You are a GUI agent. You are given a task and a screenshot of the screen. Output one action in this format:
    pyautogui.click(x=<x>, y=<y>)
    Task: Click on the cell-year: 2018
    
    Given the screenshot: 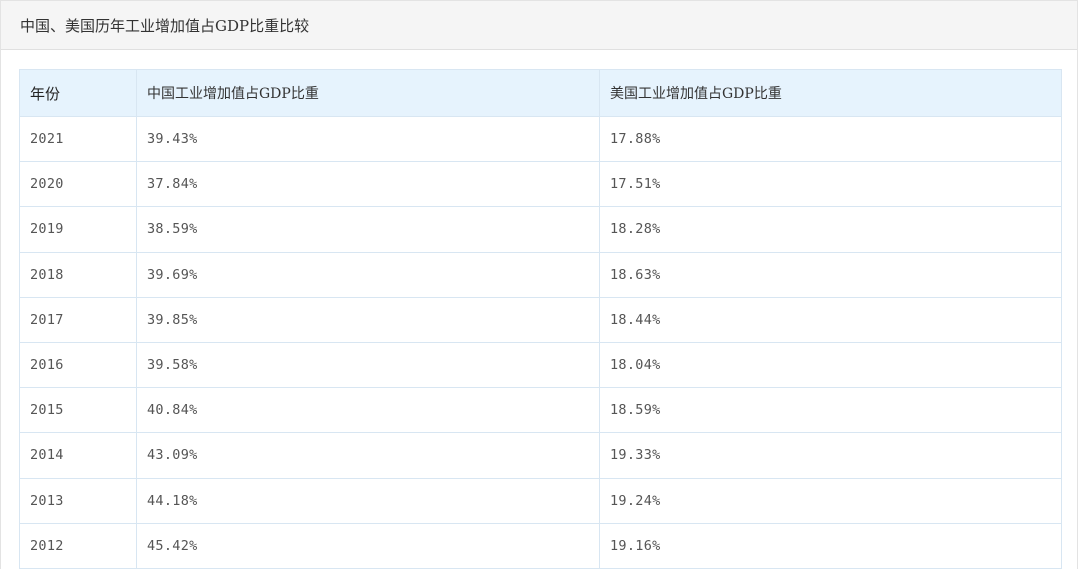 What is the action you would take?
    pyautogui.click(x=78, y=274)
    